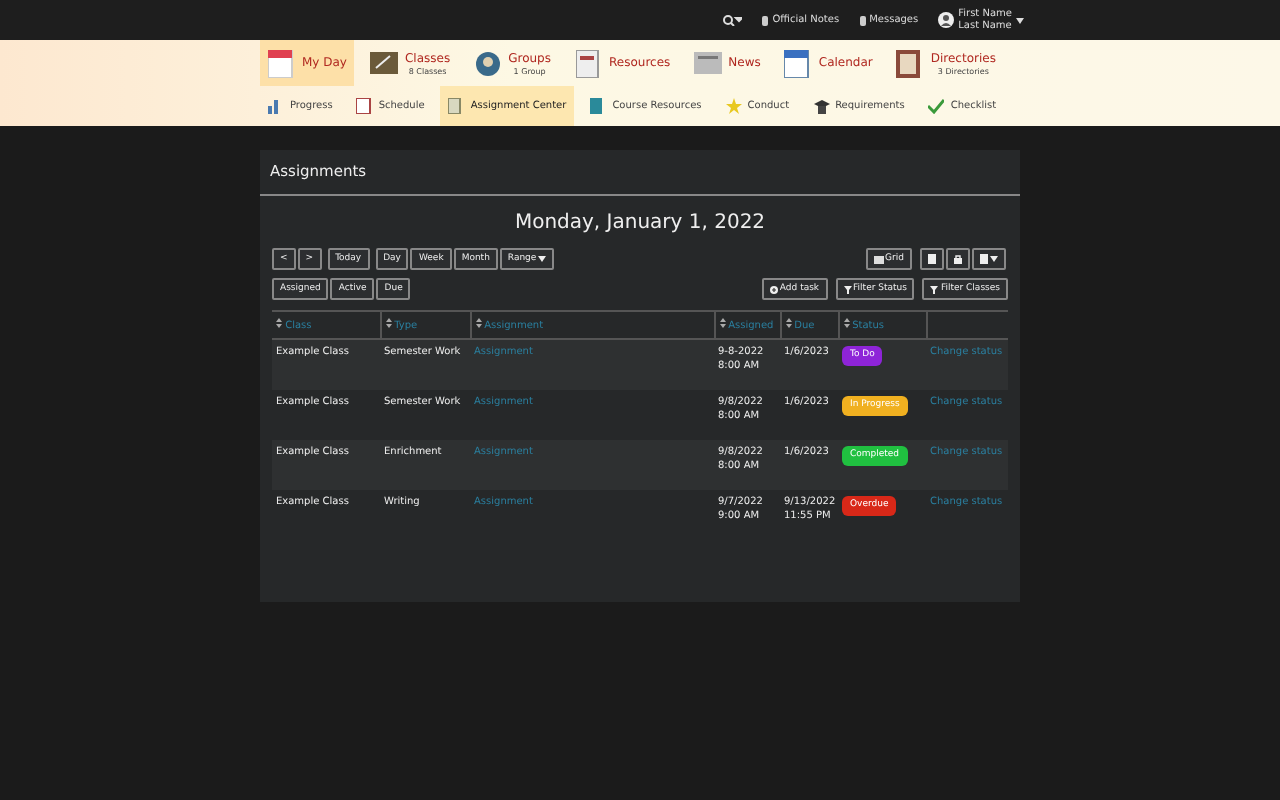 This screenshot has height=800, width=1280. What do you see at coordinates (910, 63) in the screenshot?
I see `directories-icon` at bounding box center [910, 63].